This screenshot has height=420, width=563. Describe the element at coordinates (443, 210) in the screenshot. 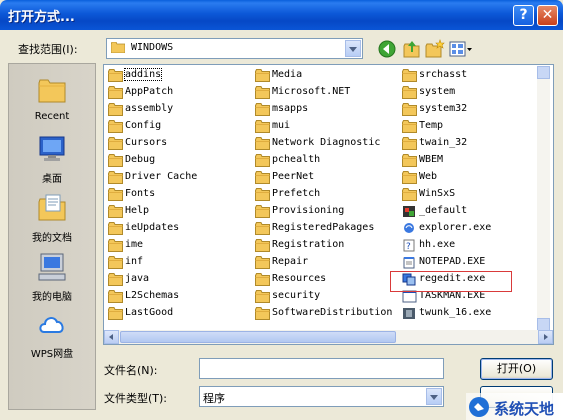

I see `file-name: _default` at that location.